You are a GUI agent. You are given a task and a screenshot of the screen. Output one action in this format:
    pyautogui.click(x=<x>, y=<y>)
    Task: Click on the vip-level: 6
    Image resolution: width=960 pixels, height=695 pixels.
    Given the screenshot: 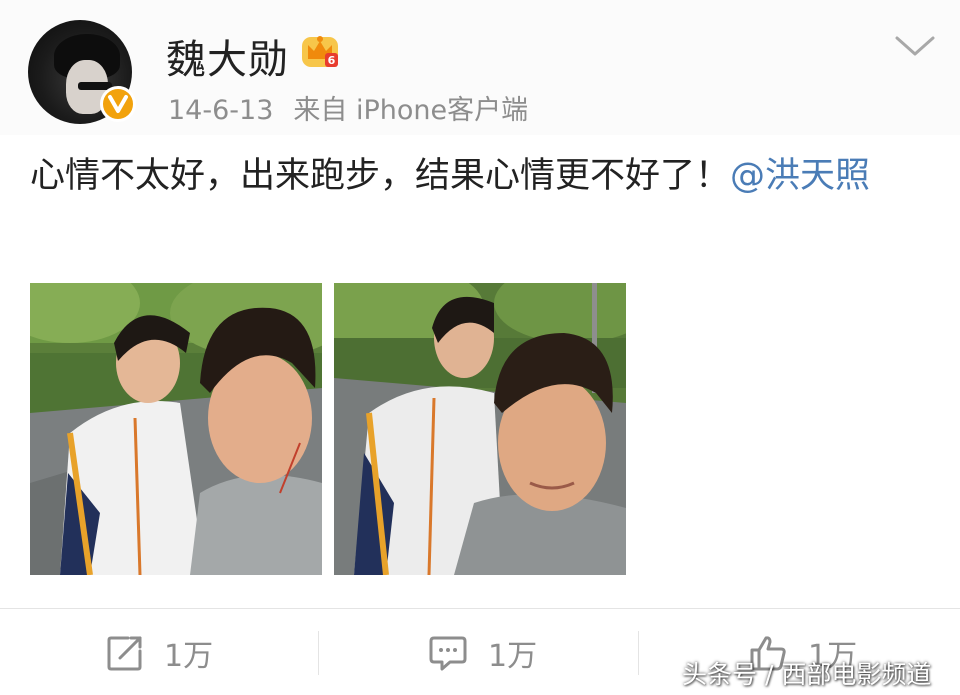 What is the action you would take?
    pyautogui.click(x=332, y=60)
    